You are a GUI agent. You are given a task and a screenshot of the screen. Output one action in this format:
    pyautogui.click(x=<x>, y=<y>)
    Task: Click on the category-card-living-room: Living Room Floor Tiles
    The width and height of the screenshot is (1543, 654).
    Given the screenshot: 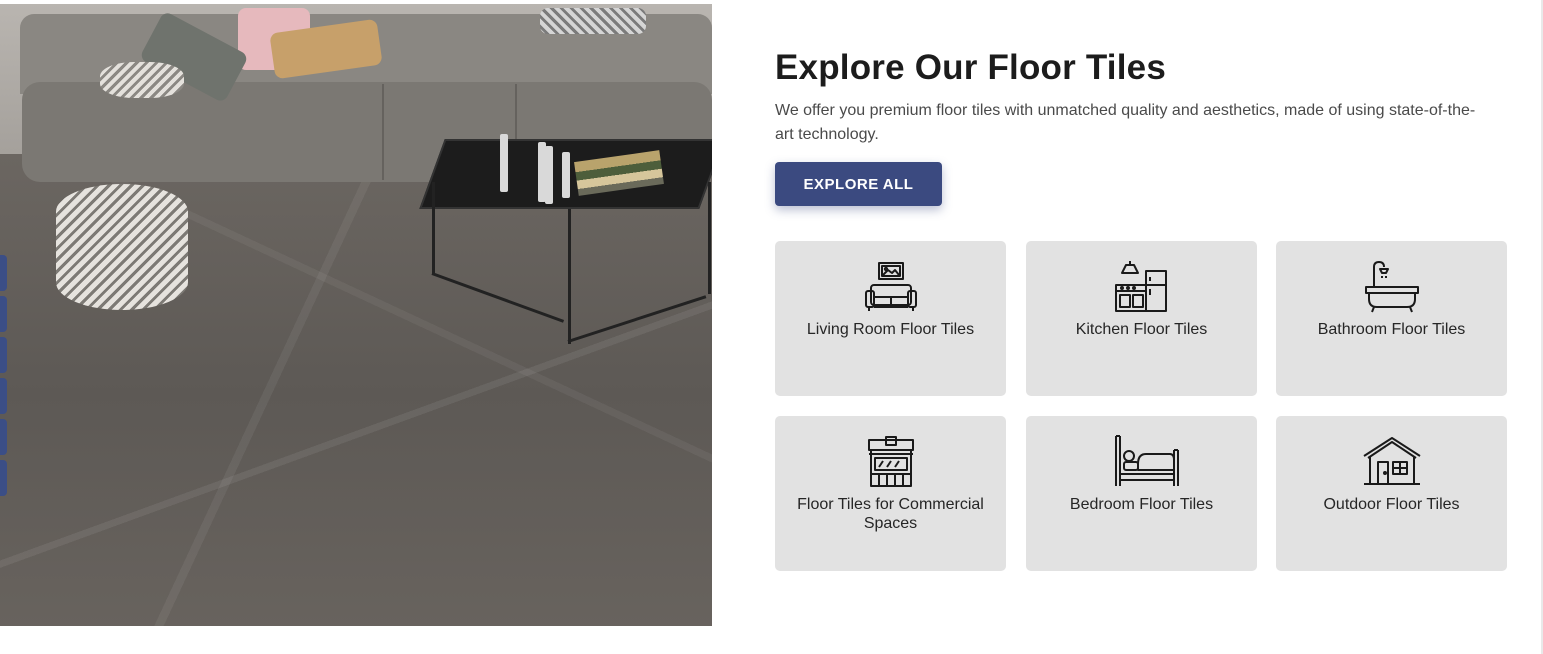 What is the action you would take?
    pyautogui.click(x=890, y=318)
    